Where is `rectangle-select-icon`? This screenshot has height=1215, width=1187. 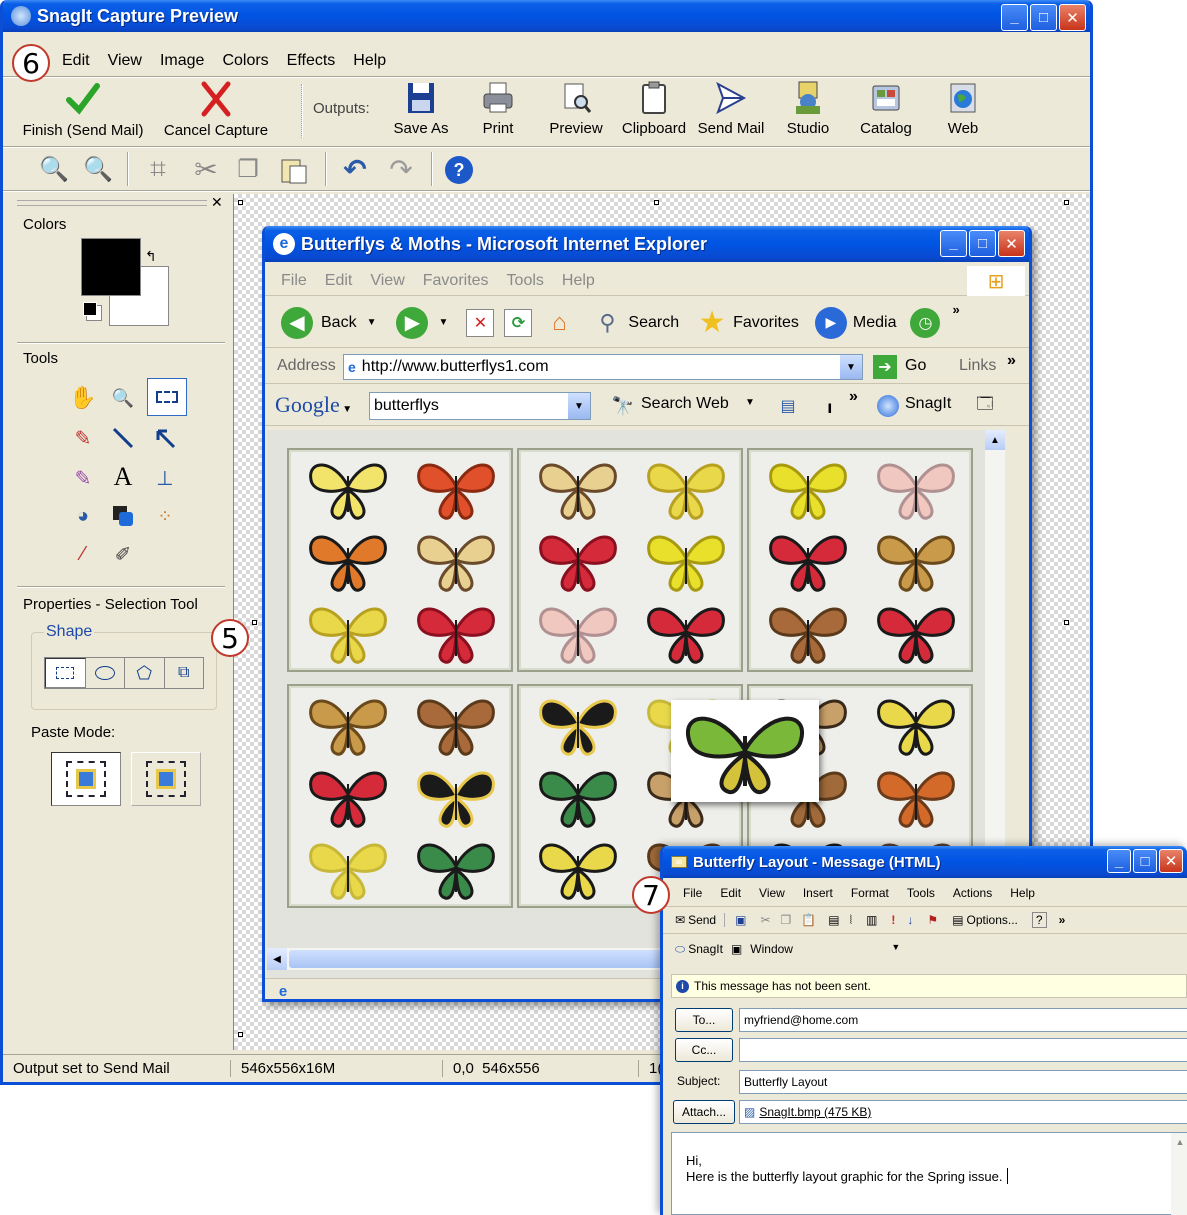
rectangle-select-icon is located at coordinates (65, 673).